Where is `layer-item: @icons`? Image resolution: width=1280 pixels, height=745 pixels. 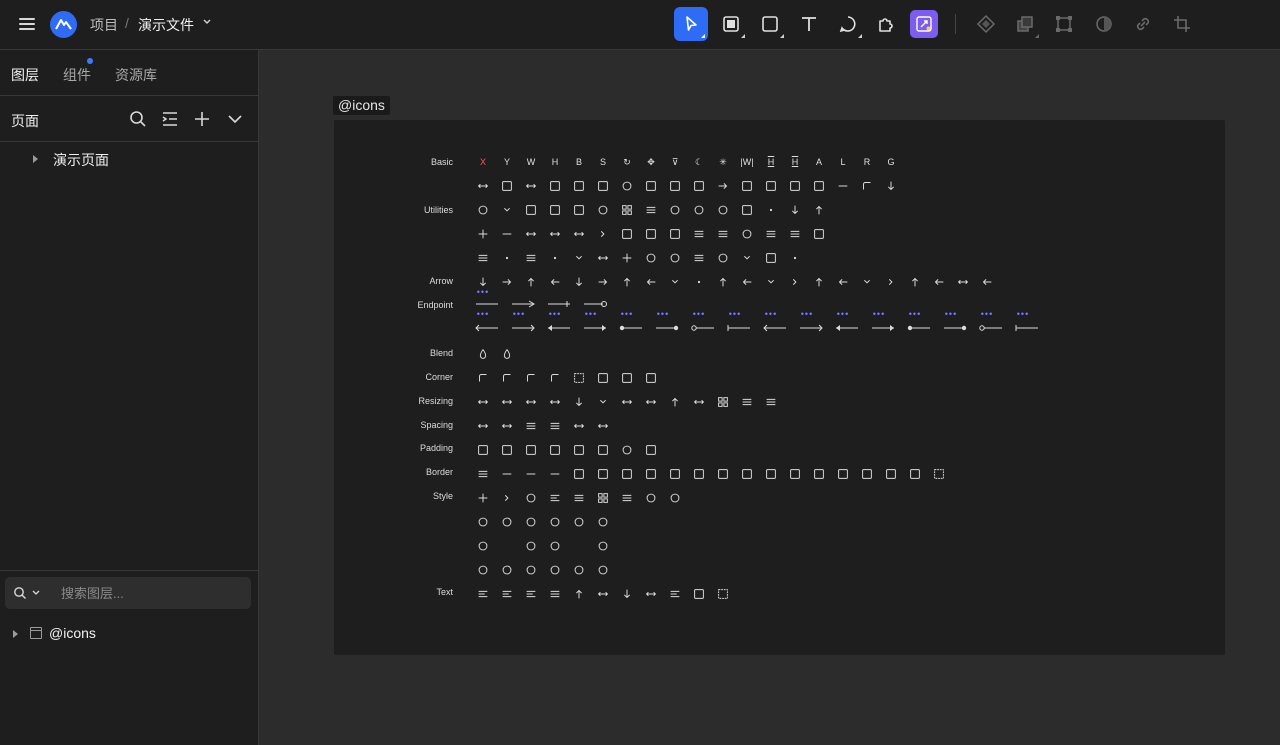 layer-item: @icons is located at coordinates (129, 634).